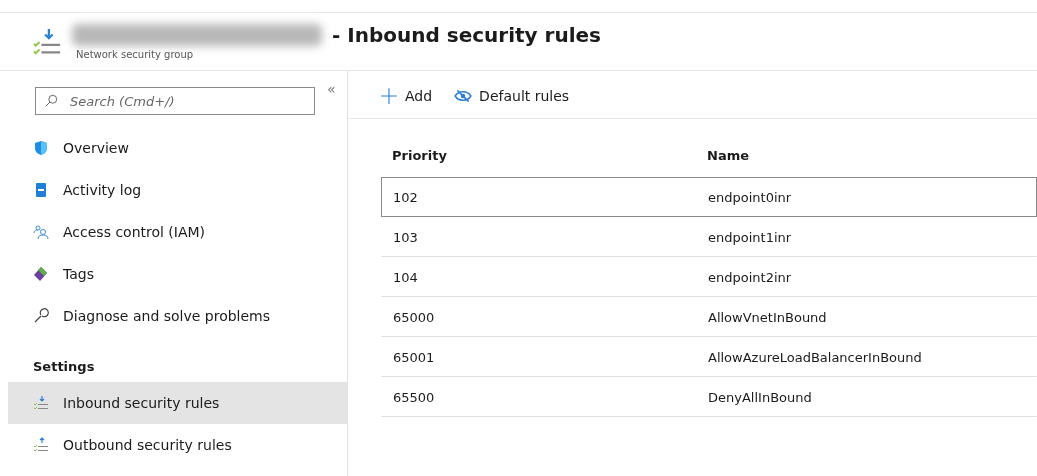 Image resolution: width=1037 pixels, height=476 pixels. What do you see at coordinates (177, 190) in the screenshot?
I see `nav-item: Activity log` at bounding box center [177, 190].